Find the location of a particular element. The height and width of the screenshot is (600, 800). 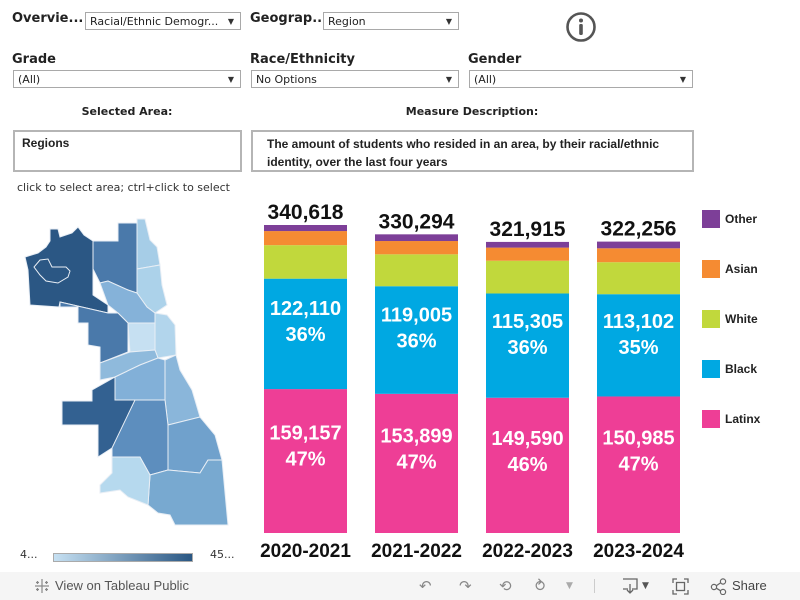

bar-total-label: 340,618 is located at coordinates (306, 212).